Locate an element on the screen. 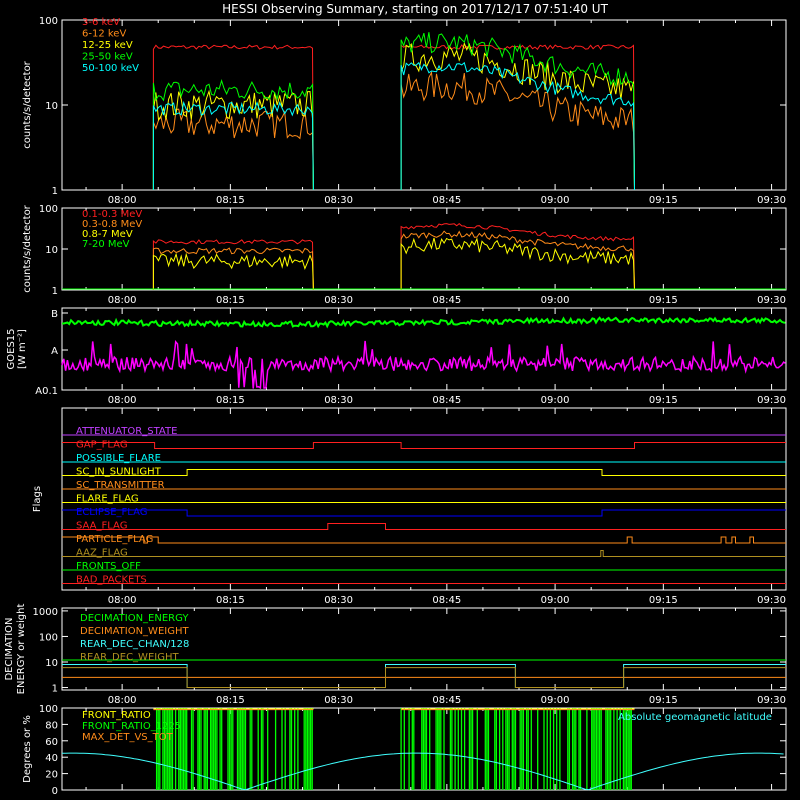 This screenshot has width=800, height=800. legend-entry-2: 12-25 keV is located at coordinates (107, 45).